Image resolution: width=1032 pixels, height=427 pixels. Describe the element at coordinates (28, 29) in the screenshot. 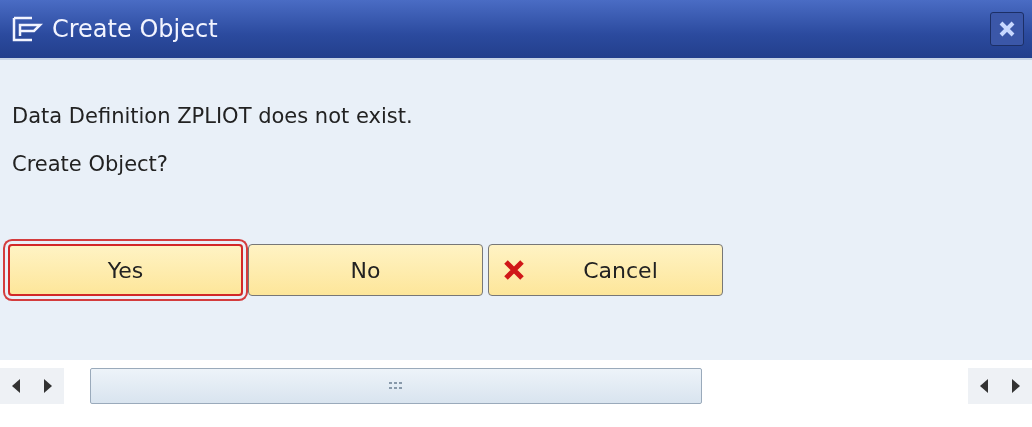

I see `create-icon` at that location.